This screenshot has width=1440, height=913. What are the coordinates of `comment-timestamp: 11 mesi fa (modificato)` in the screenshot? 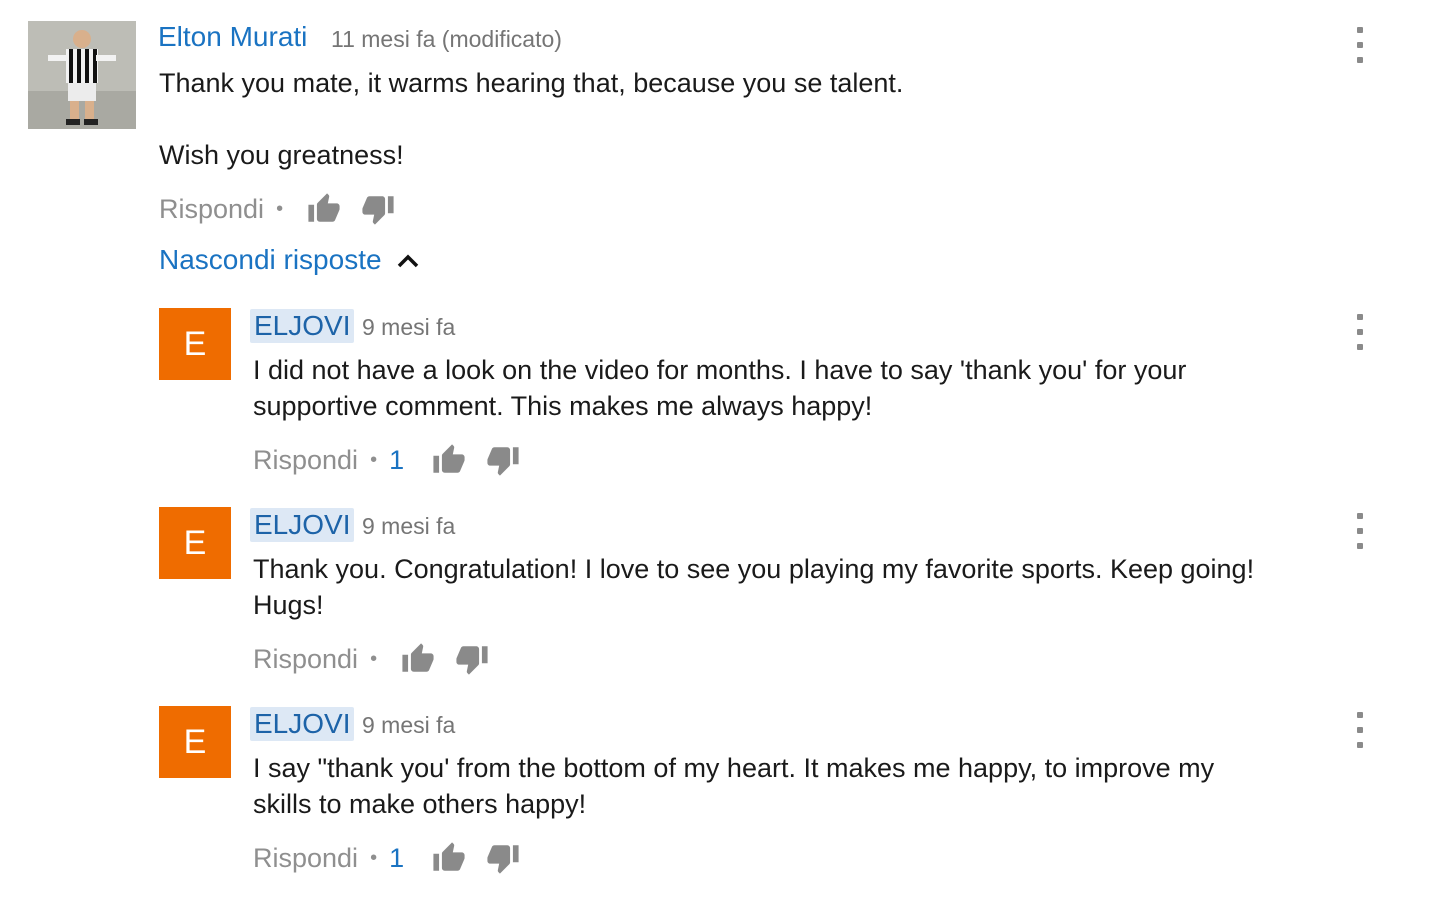 It's located at (446, 39).